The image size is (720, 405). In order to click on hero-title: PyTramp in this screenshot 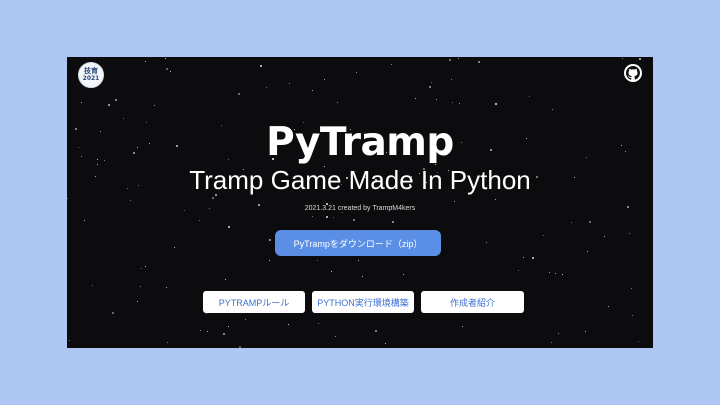, I will do `click(360, 142)`.